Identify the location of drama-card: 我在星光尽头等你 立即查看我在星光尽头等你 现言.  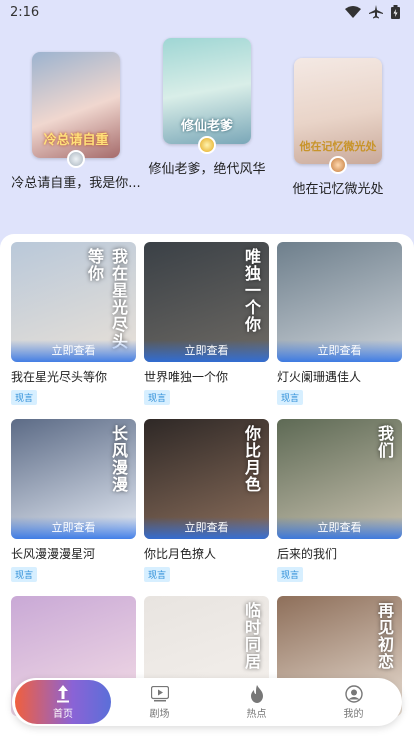
(73, 323).